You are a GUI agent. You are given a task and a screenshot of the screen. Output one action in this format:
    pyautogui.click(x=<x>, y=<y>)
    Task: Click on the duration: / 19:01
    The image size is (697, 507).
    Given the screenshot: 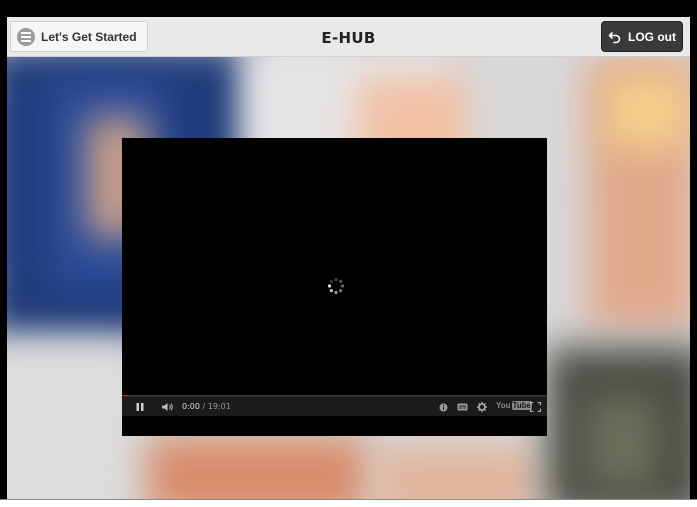 What is the action you would take?
    pyautogui.click(x=216, y=406)
    